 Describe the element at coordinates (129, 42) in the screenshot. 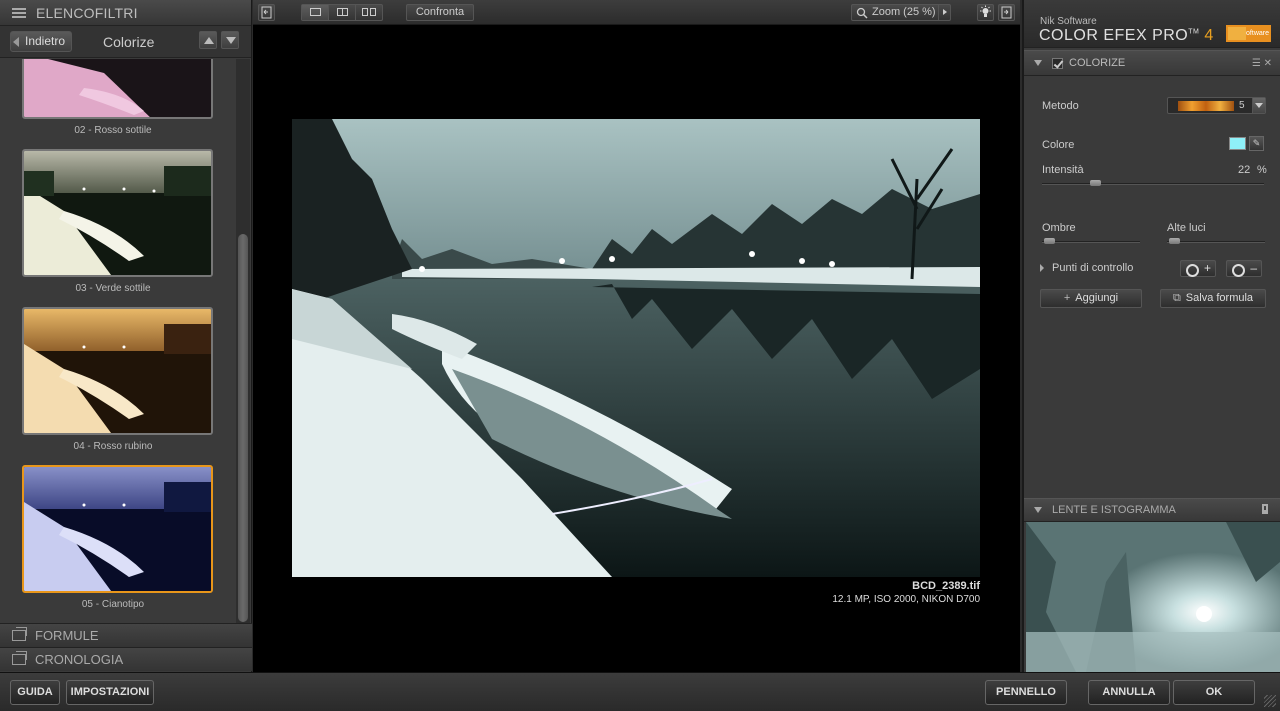

I see `nav-title: Colorize` at that location.